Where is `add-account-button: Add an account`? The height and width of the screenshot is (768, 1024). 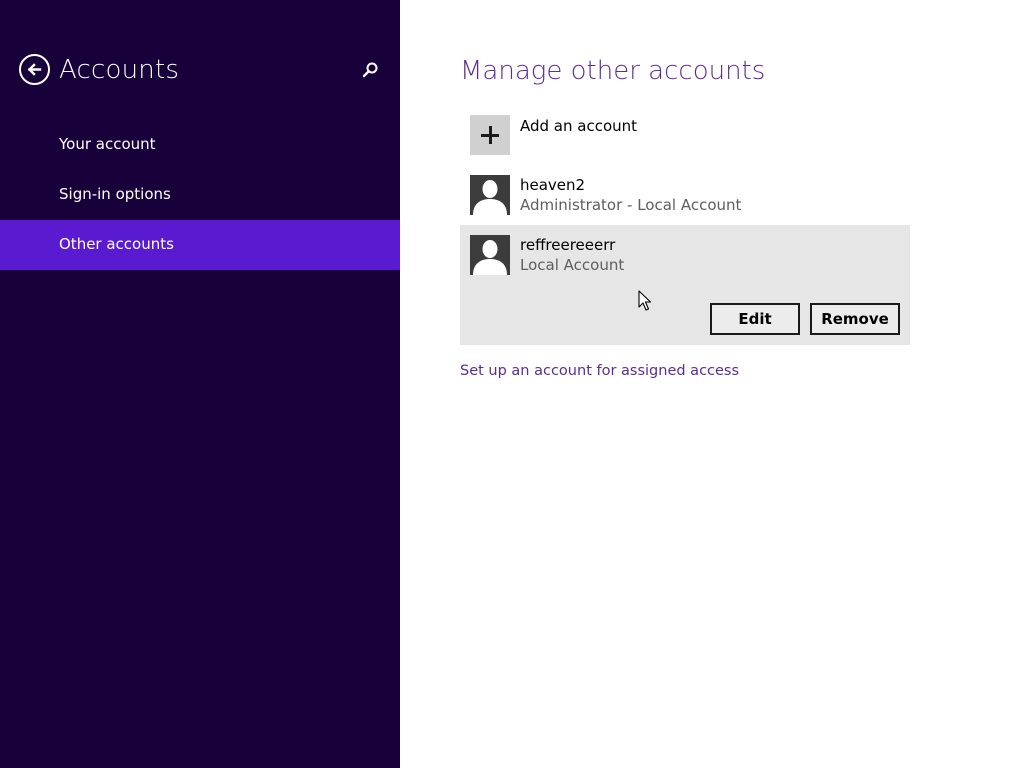
add-account-button: Add an account is located at coordinates (685, 135).